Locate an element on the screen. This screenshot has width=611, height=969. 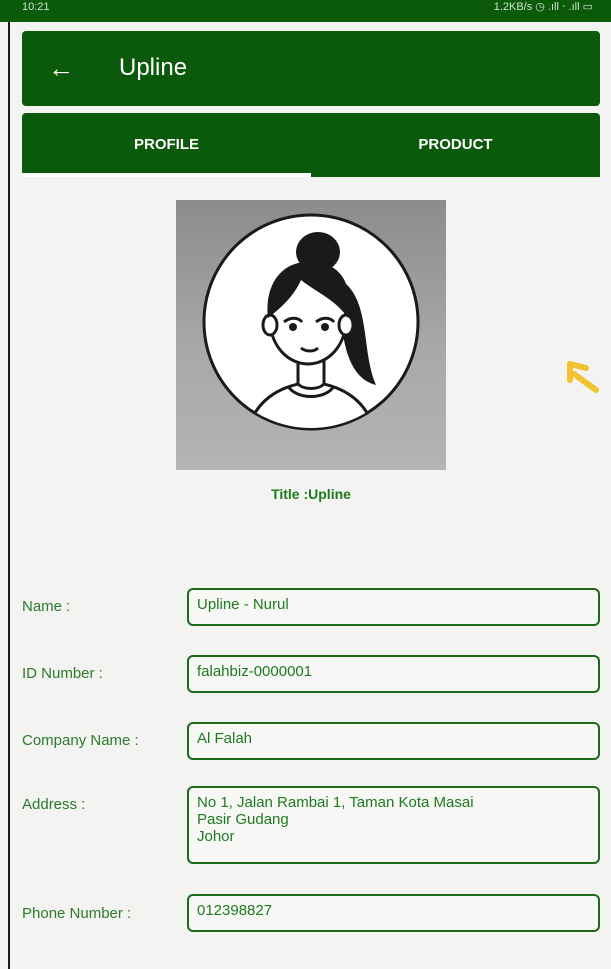
pointer-arrow-icon is located at coordinates (583, 377).